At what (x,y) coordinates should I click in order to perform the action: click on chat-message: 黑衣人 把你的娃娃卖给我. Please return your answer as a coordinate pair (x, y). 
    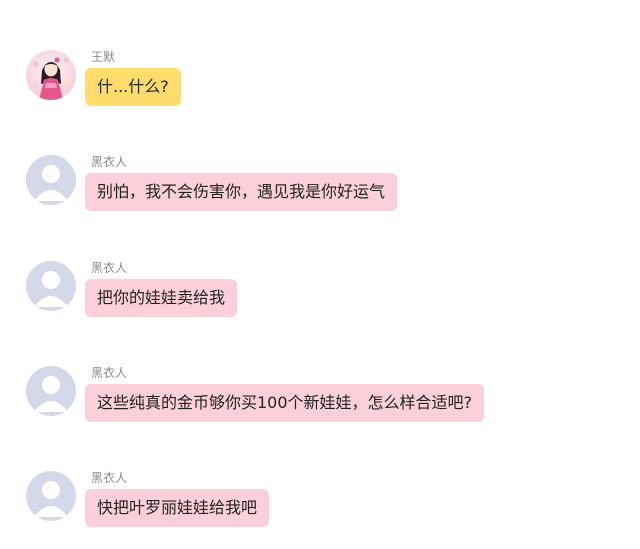
    Looking at the image, I should click on (132, 289).